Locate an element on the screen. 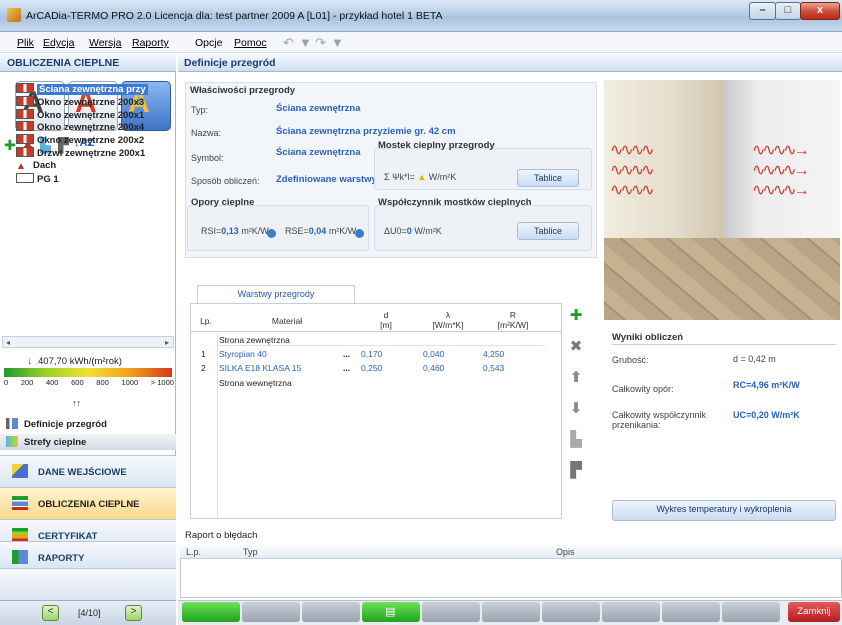  heat-wave-icon: ∿∿∿∿→ is located at coordinates (781, 150).